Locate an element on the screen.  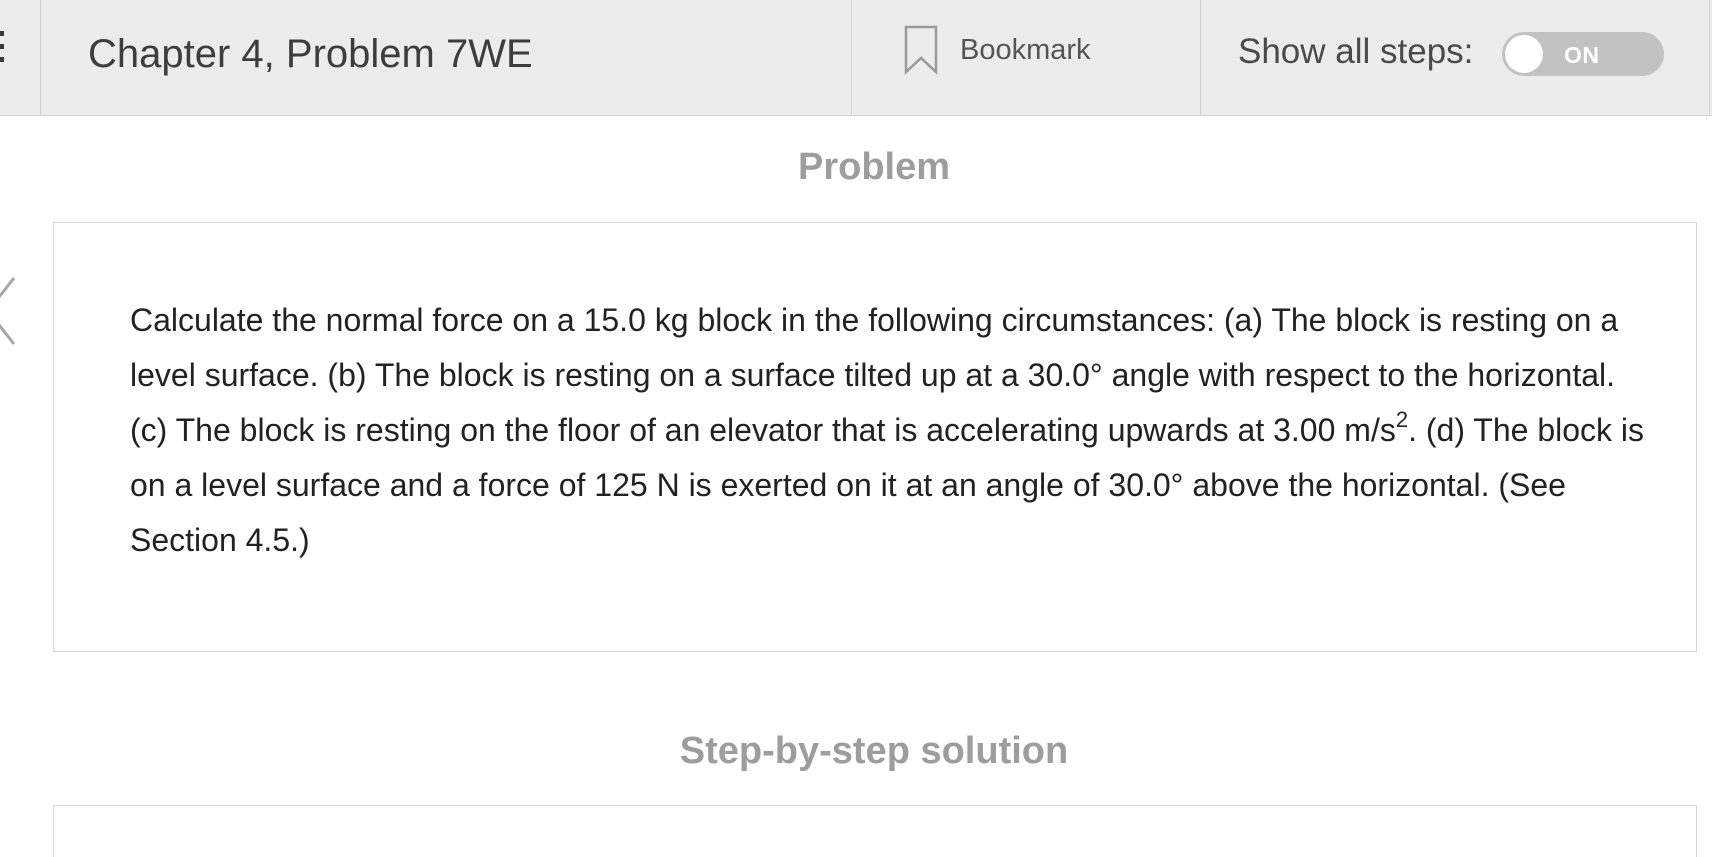
toggle-state-label: ON is located at coordinates (1582, 55).